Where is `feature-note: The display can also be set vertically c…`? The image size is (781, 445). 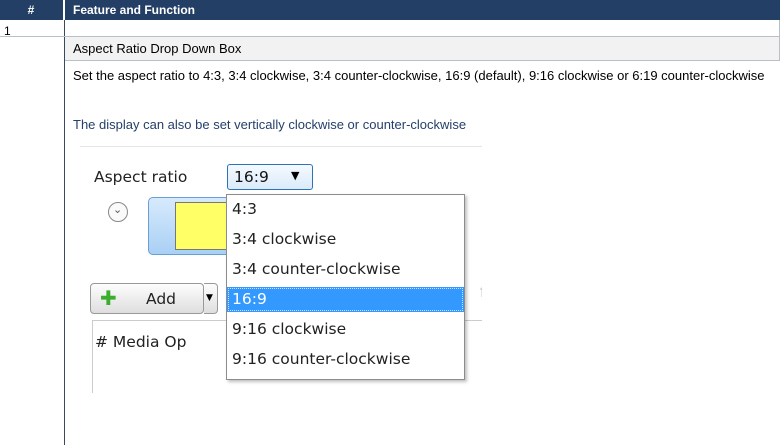
feature-note: The display can also be set vertically c… is located at coordinates (270, 124).